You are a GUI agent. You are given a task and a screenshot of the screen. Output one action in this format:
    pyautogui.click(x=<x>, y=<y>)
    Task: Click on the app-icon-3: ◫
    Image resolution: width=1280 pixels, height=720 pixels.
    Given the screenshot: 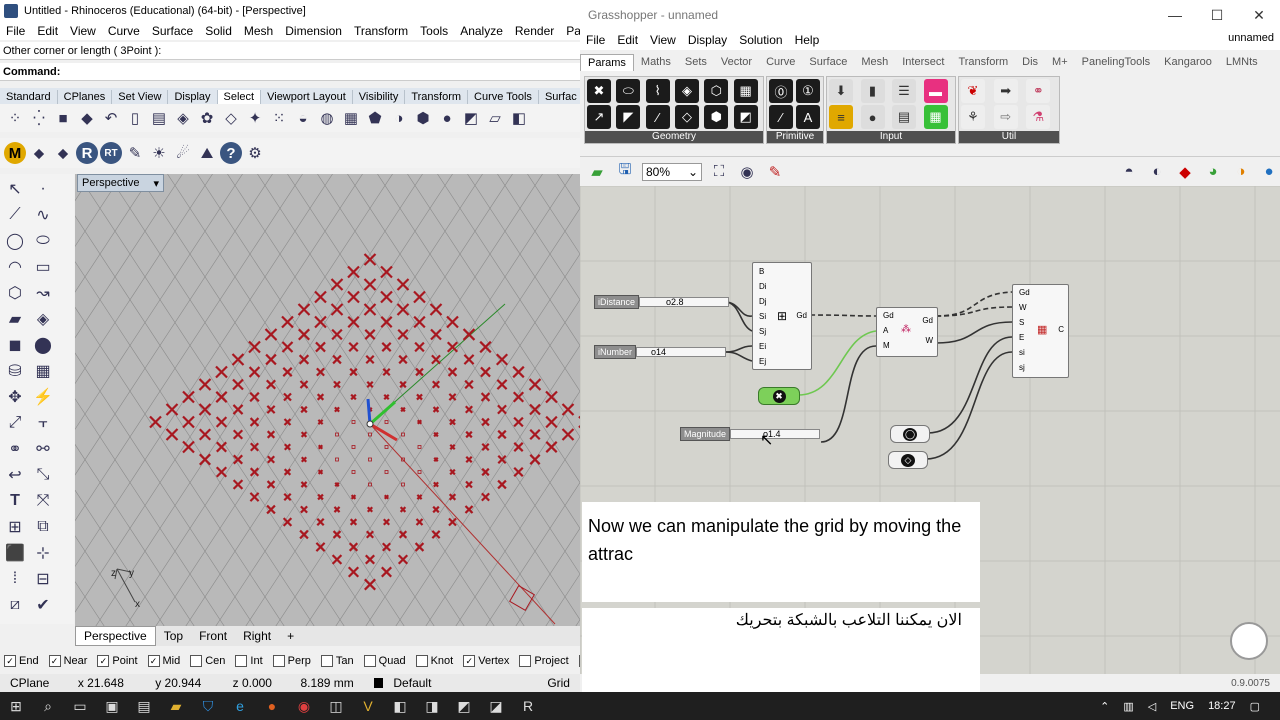 What is the action you would take?
    pyautogui.click(x=336, y=706)
    